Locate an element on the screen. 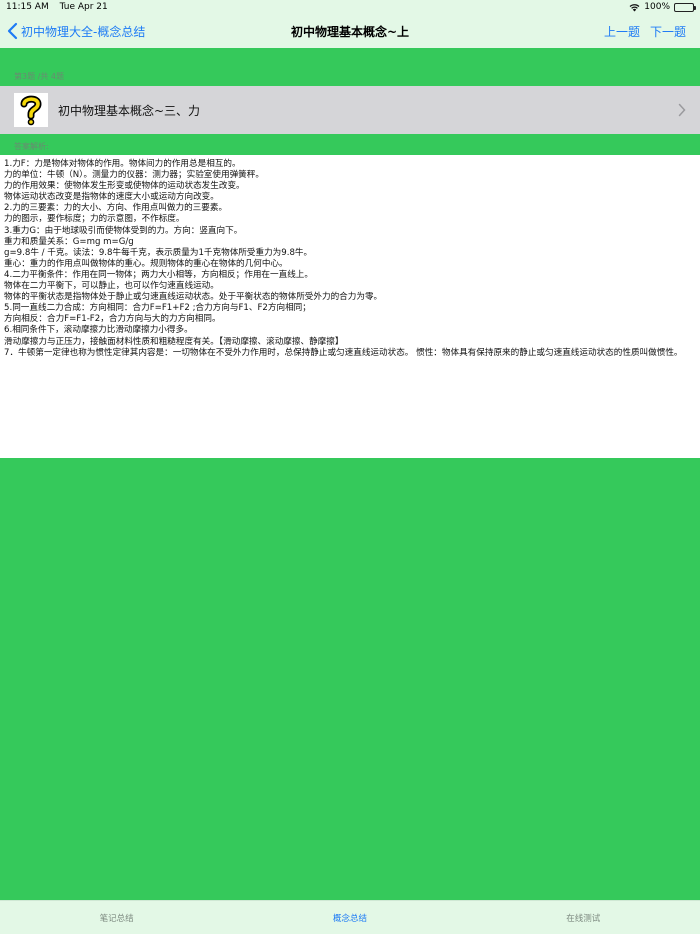 The image size is (700, 934). status-right: 100% is located at coordinates (662, 7).